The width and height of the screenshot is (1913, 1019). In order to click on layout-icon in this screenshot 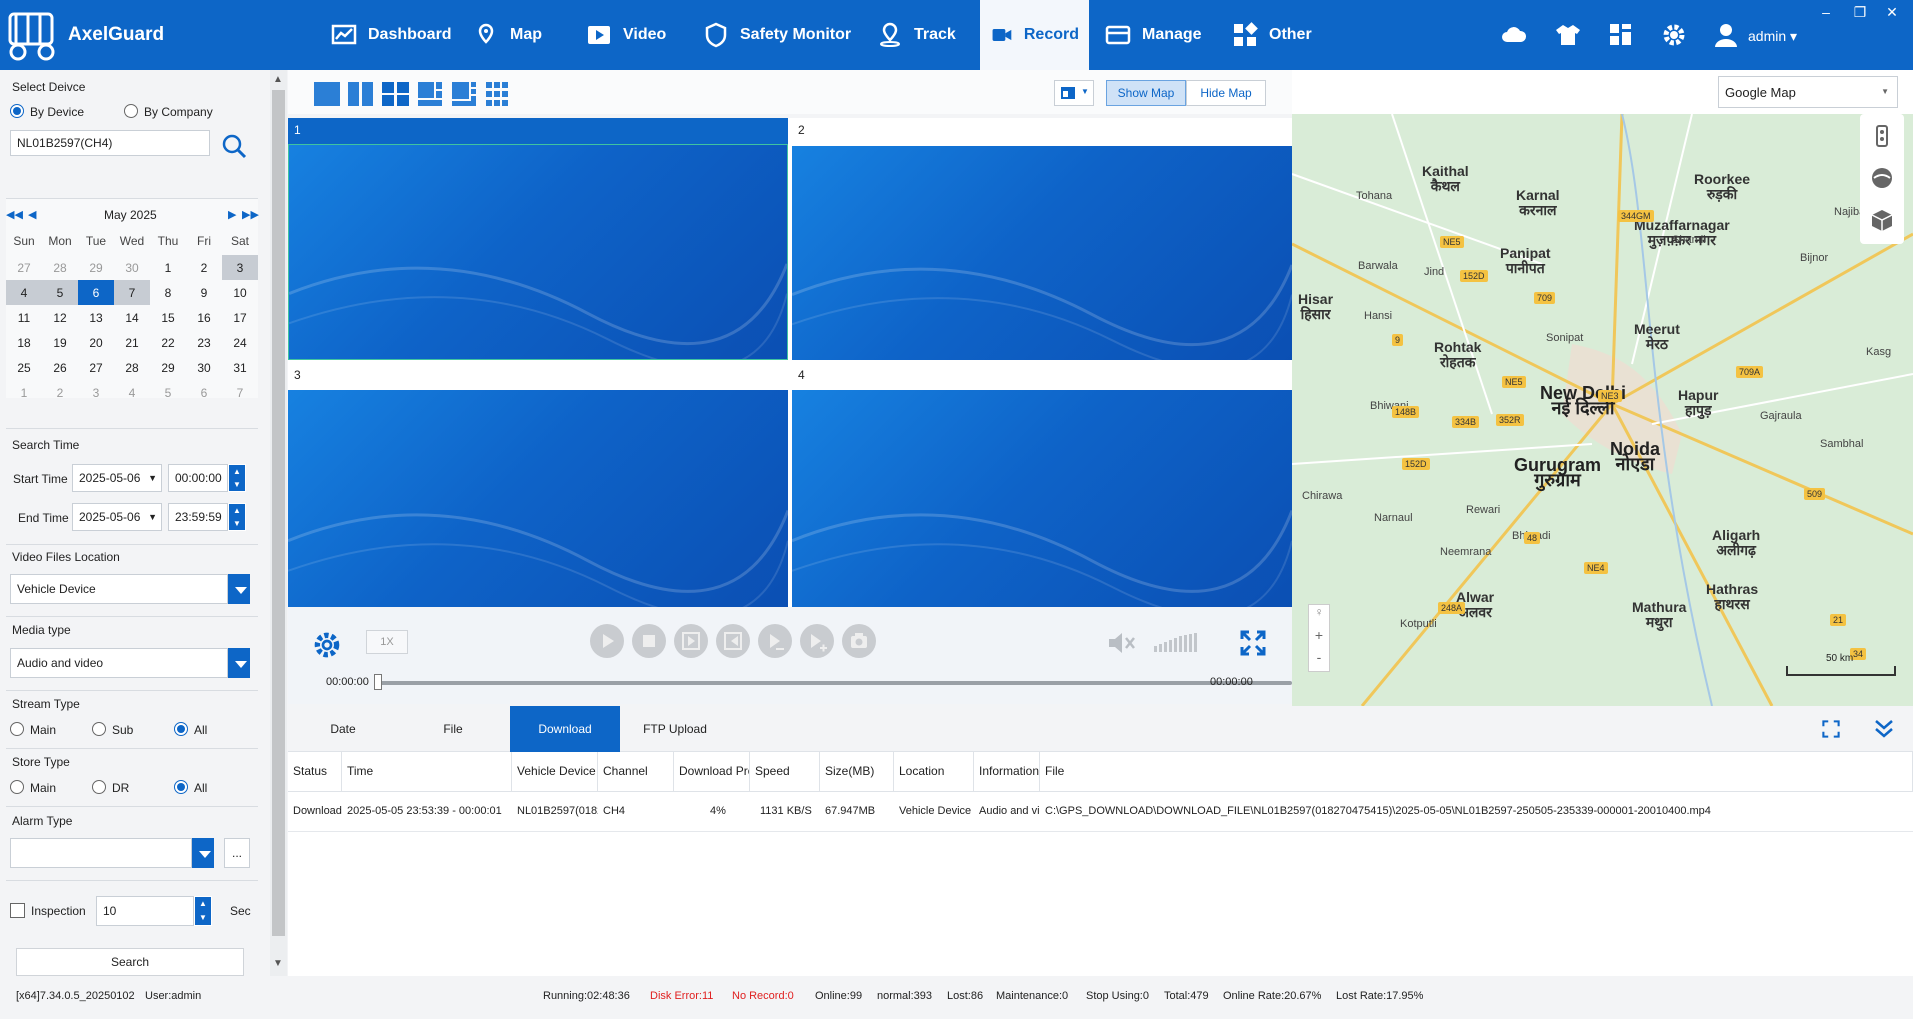, I will do `click(1621, 35)`.